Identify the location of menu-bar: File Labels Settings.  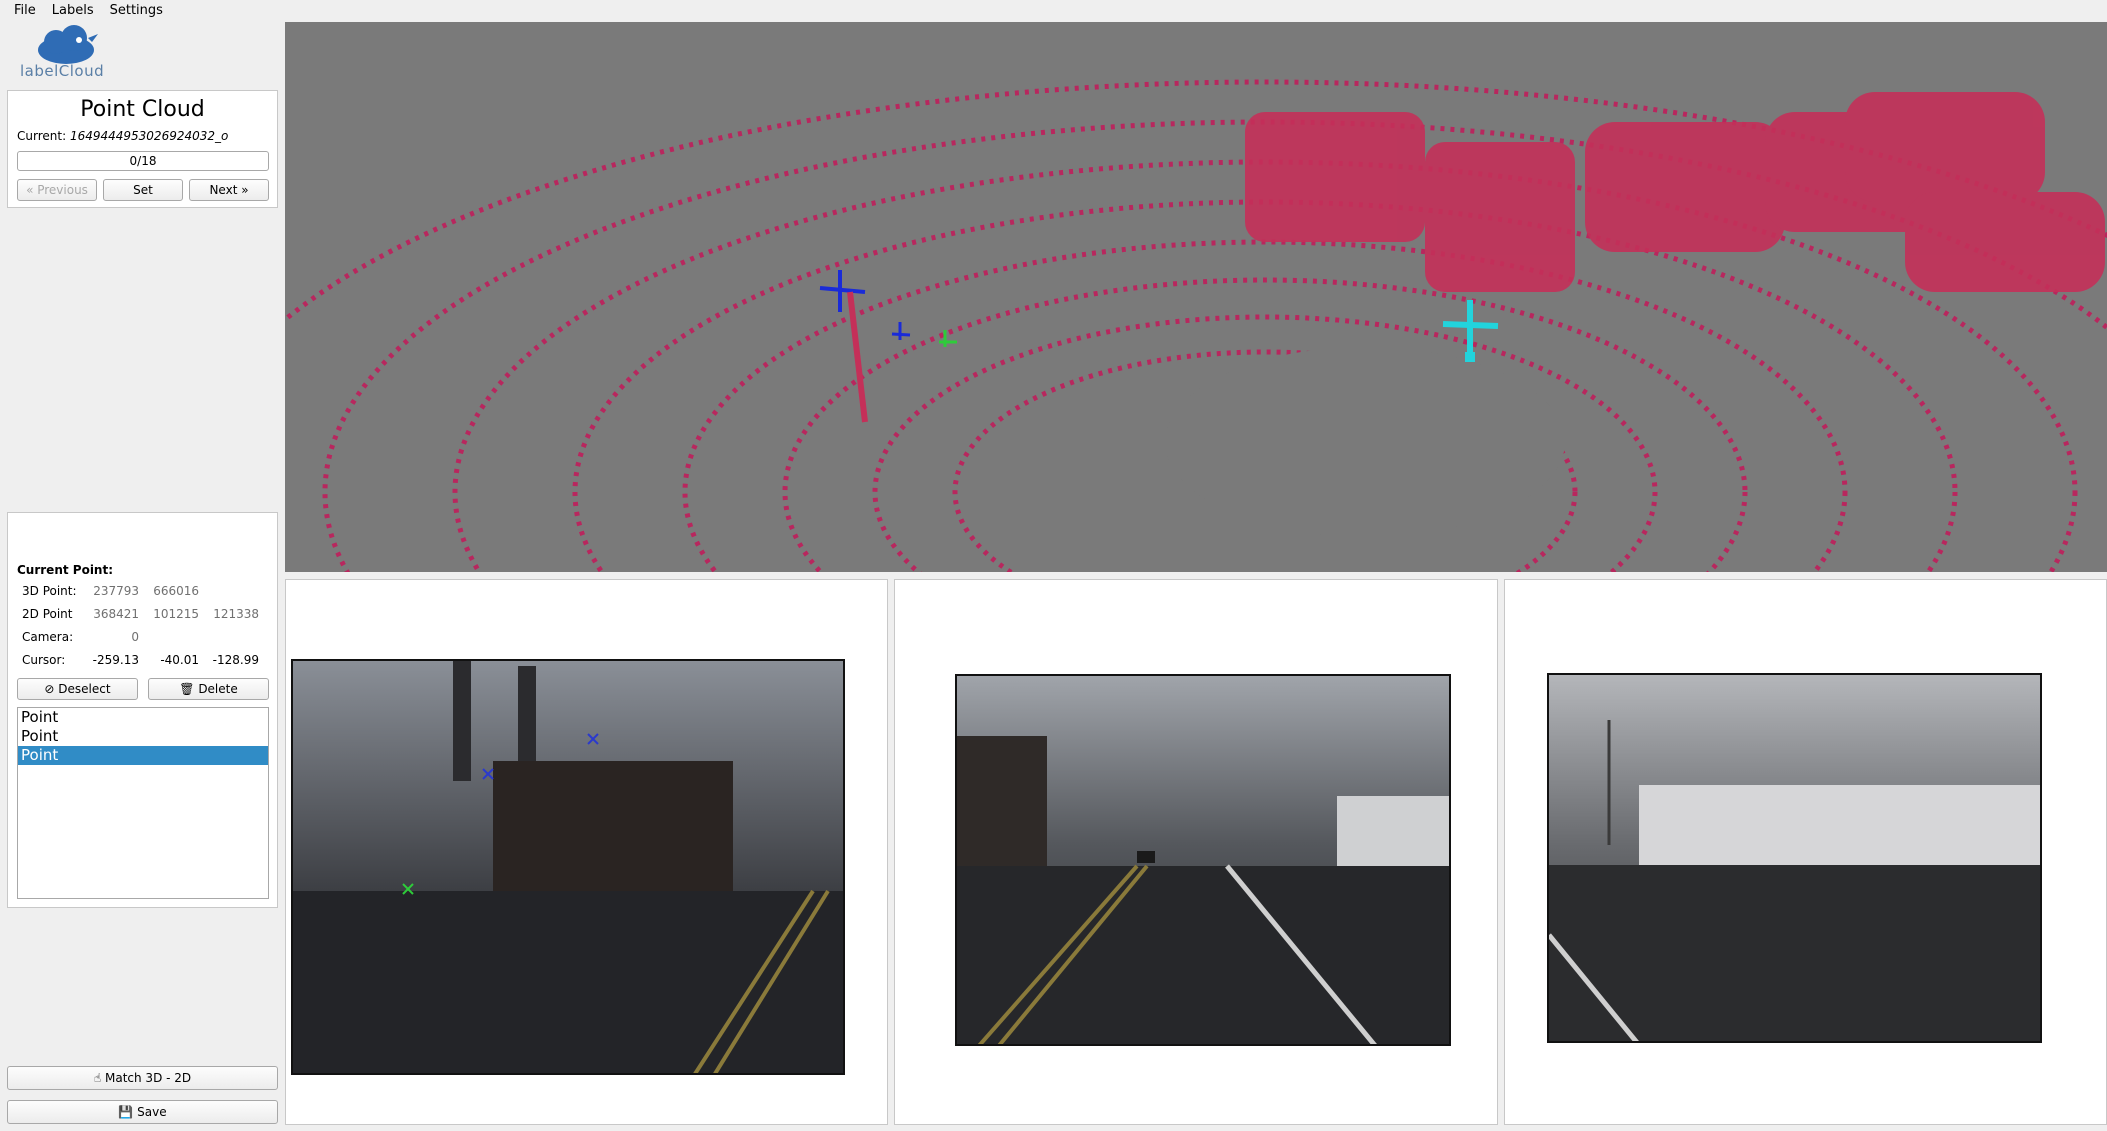
(1053, 11).